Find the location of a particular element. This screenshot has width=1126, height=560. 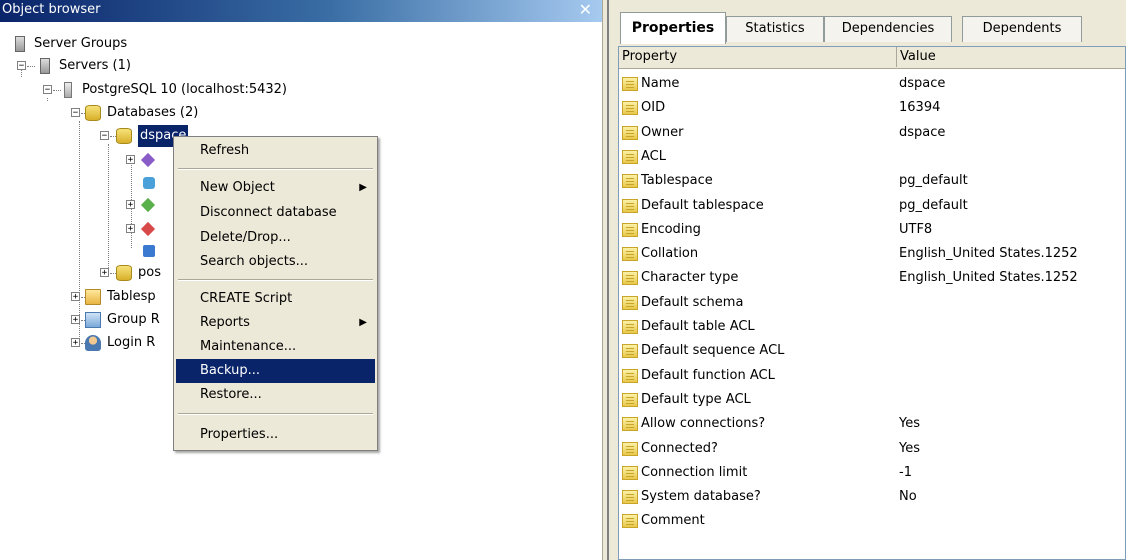

property-value: pg_default is located at coordinates (933, 181).